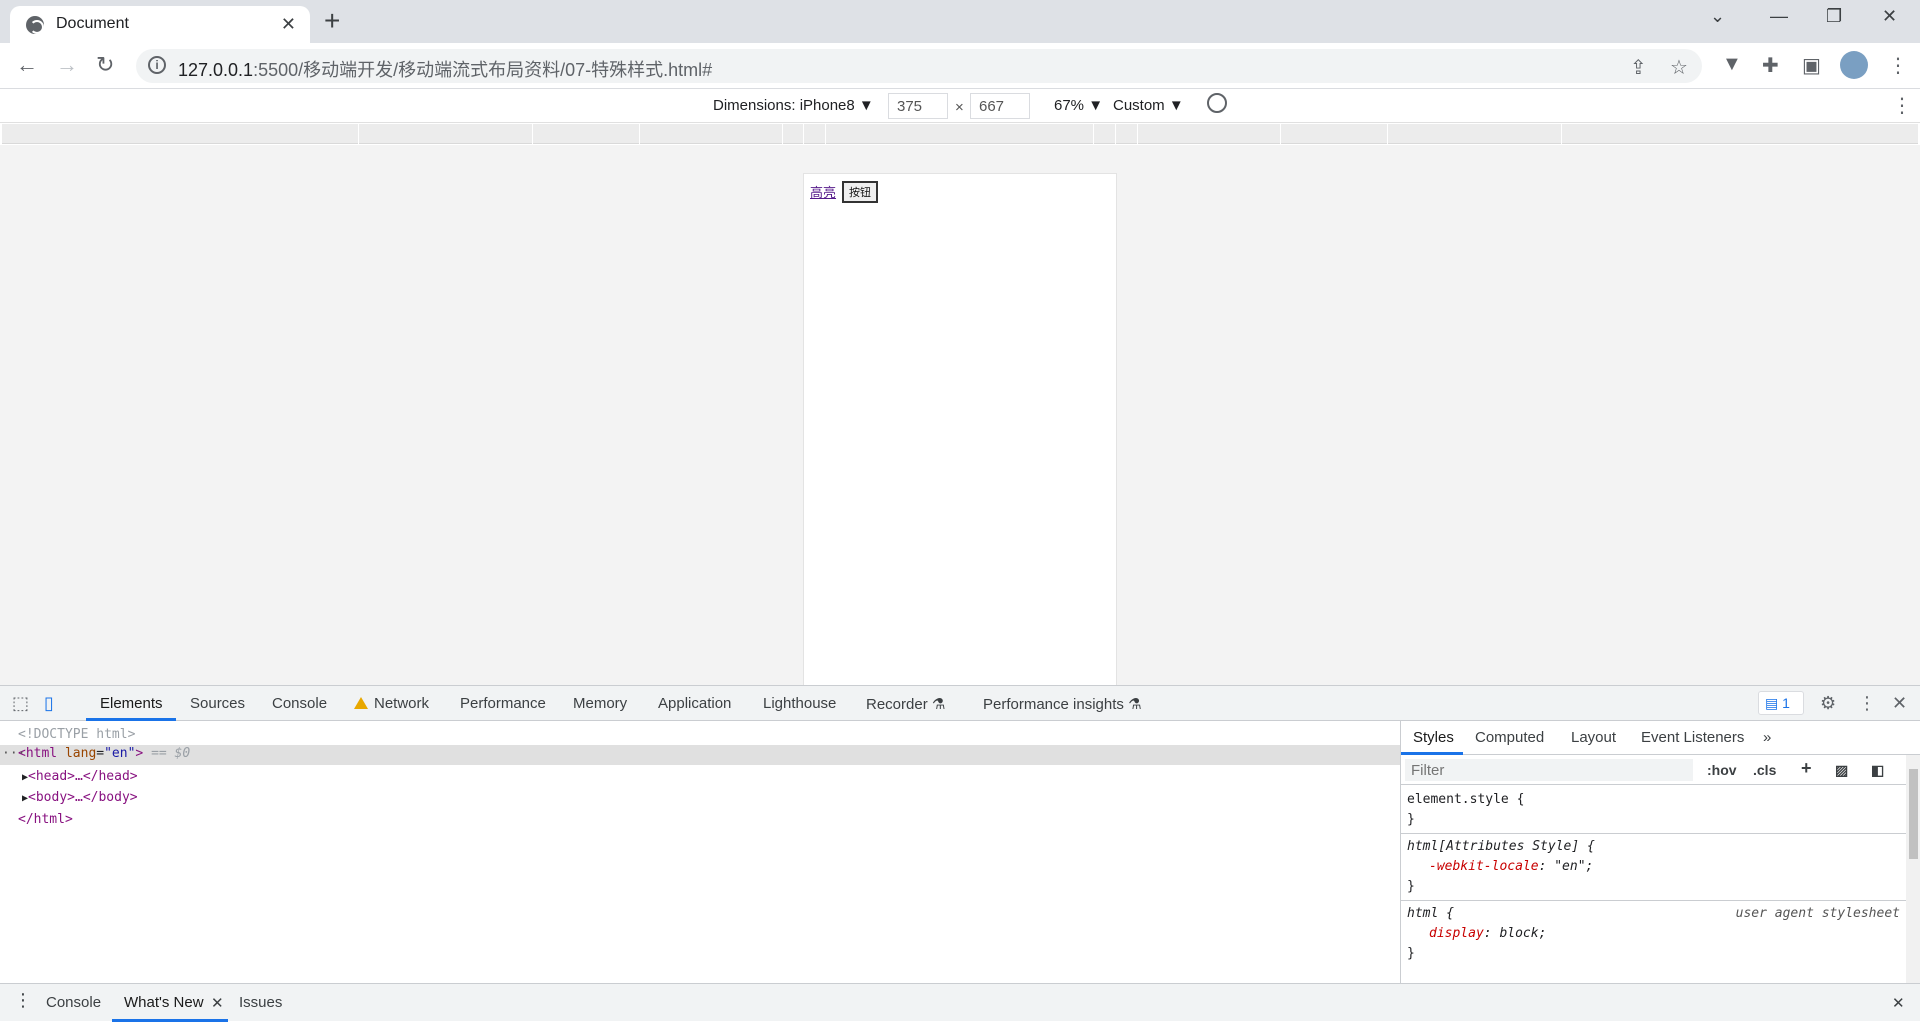 The image size is (1920, 1022). I want to click on tab-performance-insights: Performance insights ⚗, so click(1062, 704).